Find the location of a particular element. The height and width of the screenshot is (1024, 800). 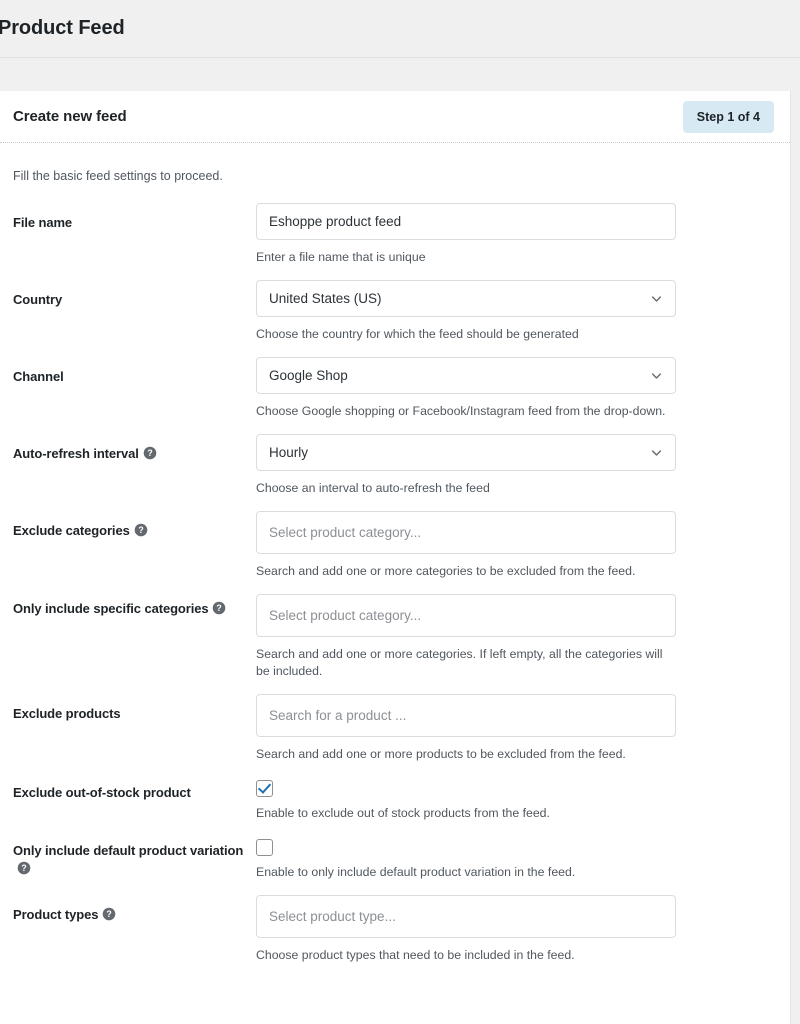

input-file-name: Eshoppe product feed is located at coordinates (466, 221).